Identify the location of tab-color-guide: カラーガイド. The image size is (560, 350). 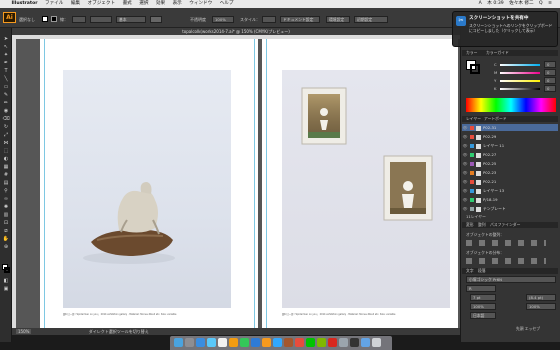
(497, 53).